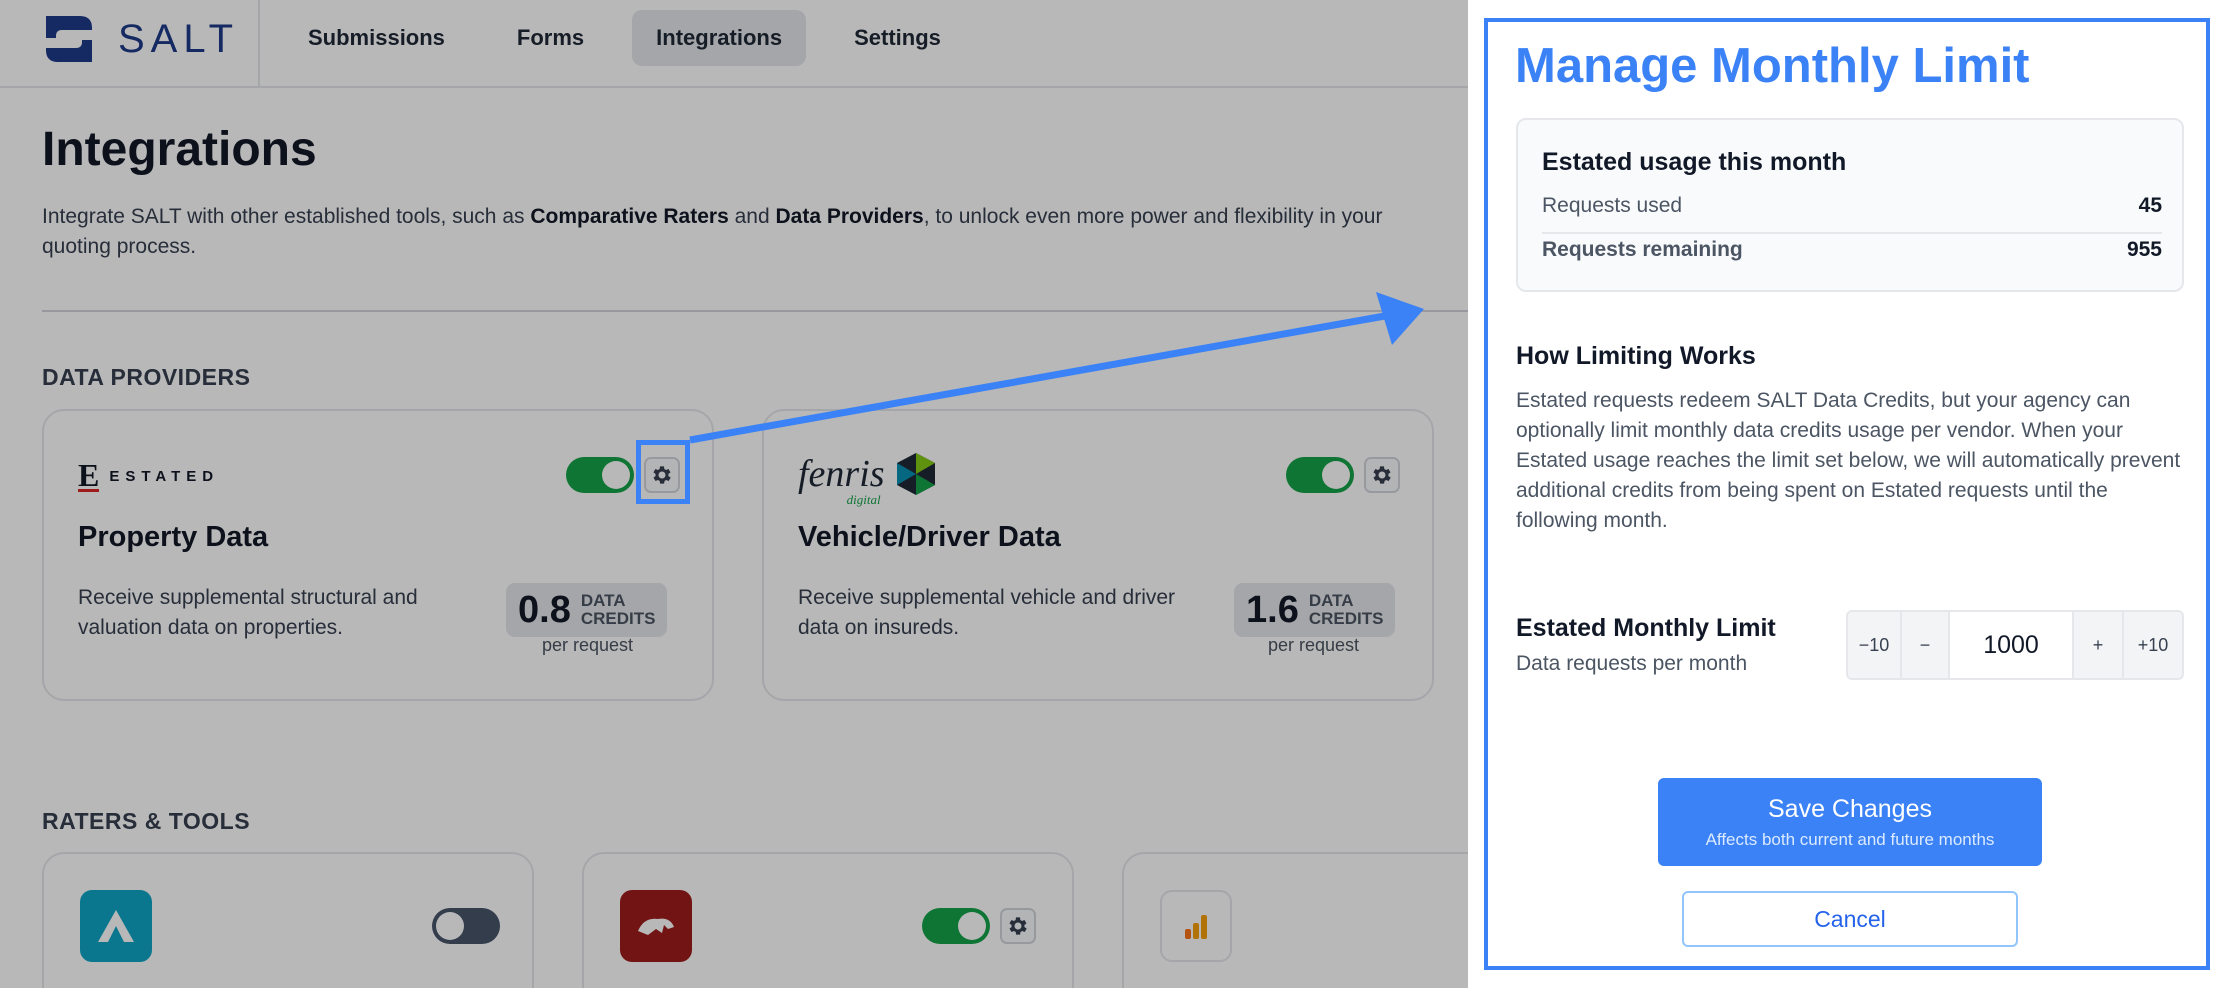  I want to click on monthly-limit-input, so click(2012, 645).